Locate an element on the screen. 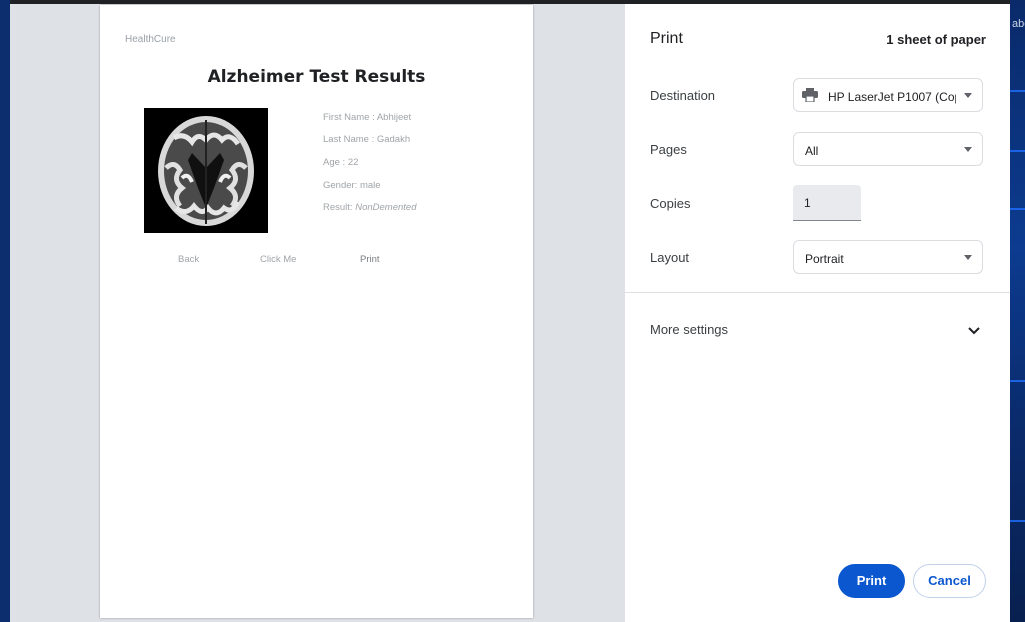 This screenshot has width=1025, height=622. printer-icon is located at coordinates (810, 96).